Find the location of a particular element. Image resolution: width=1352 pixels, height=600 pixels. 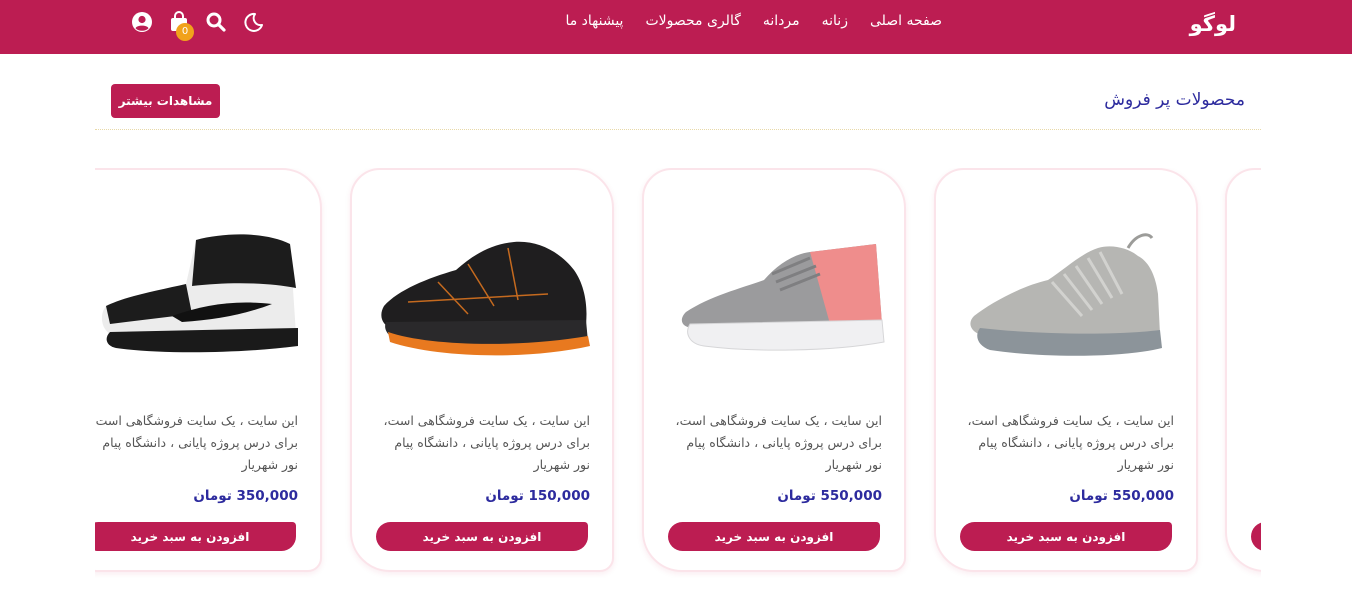

black-white-high-top-image is located at coordinates (201, 294).